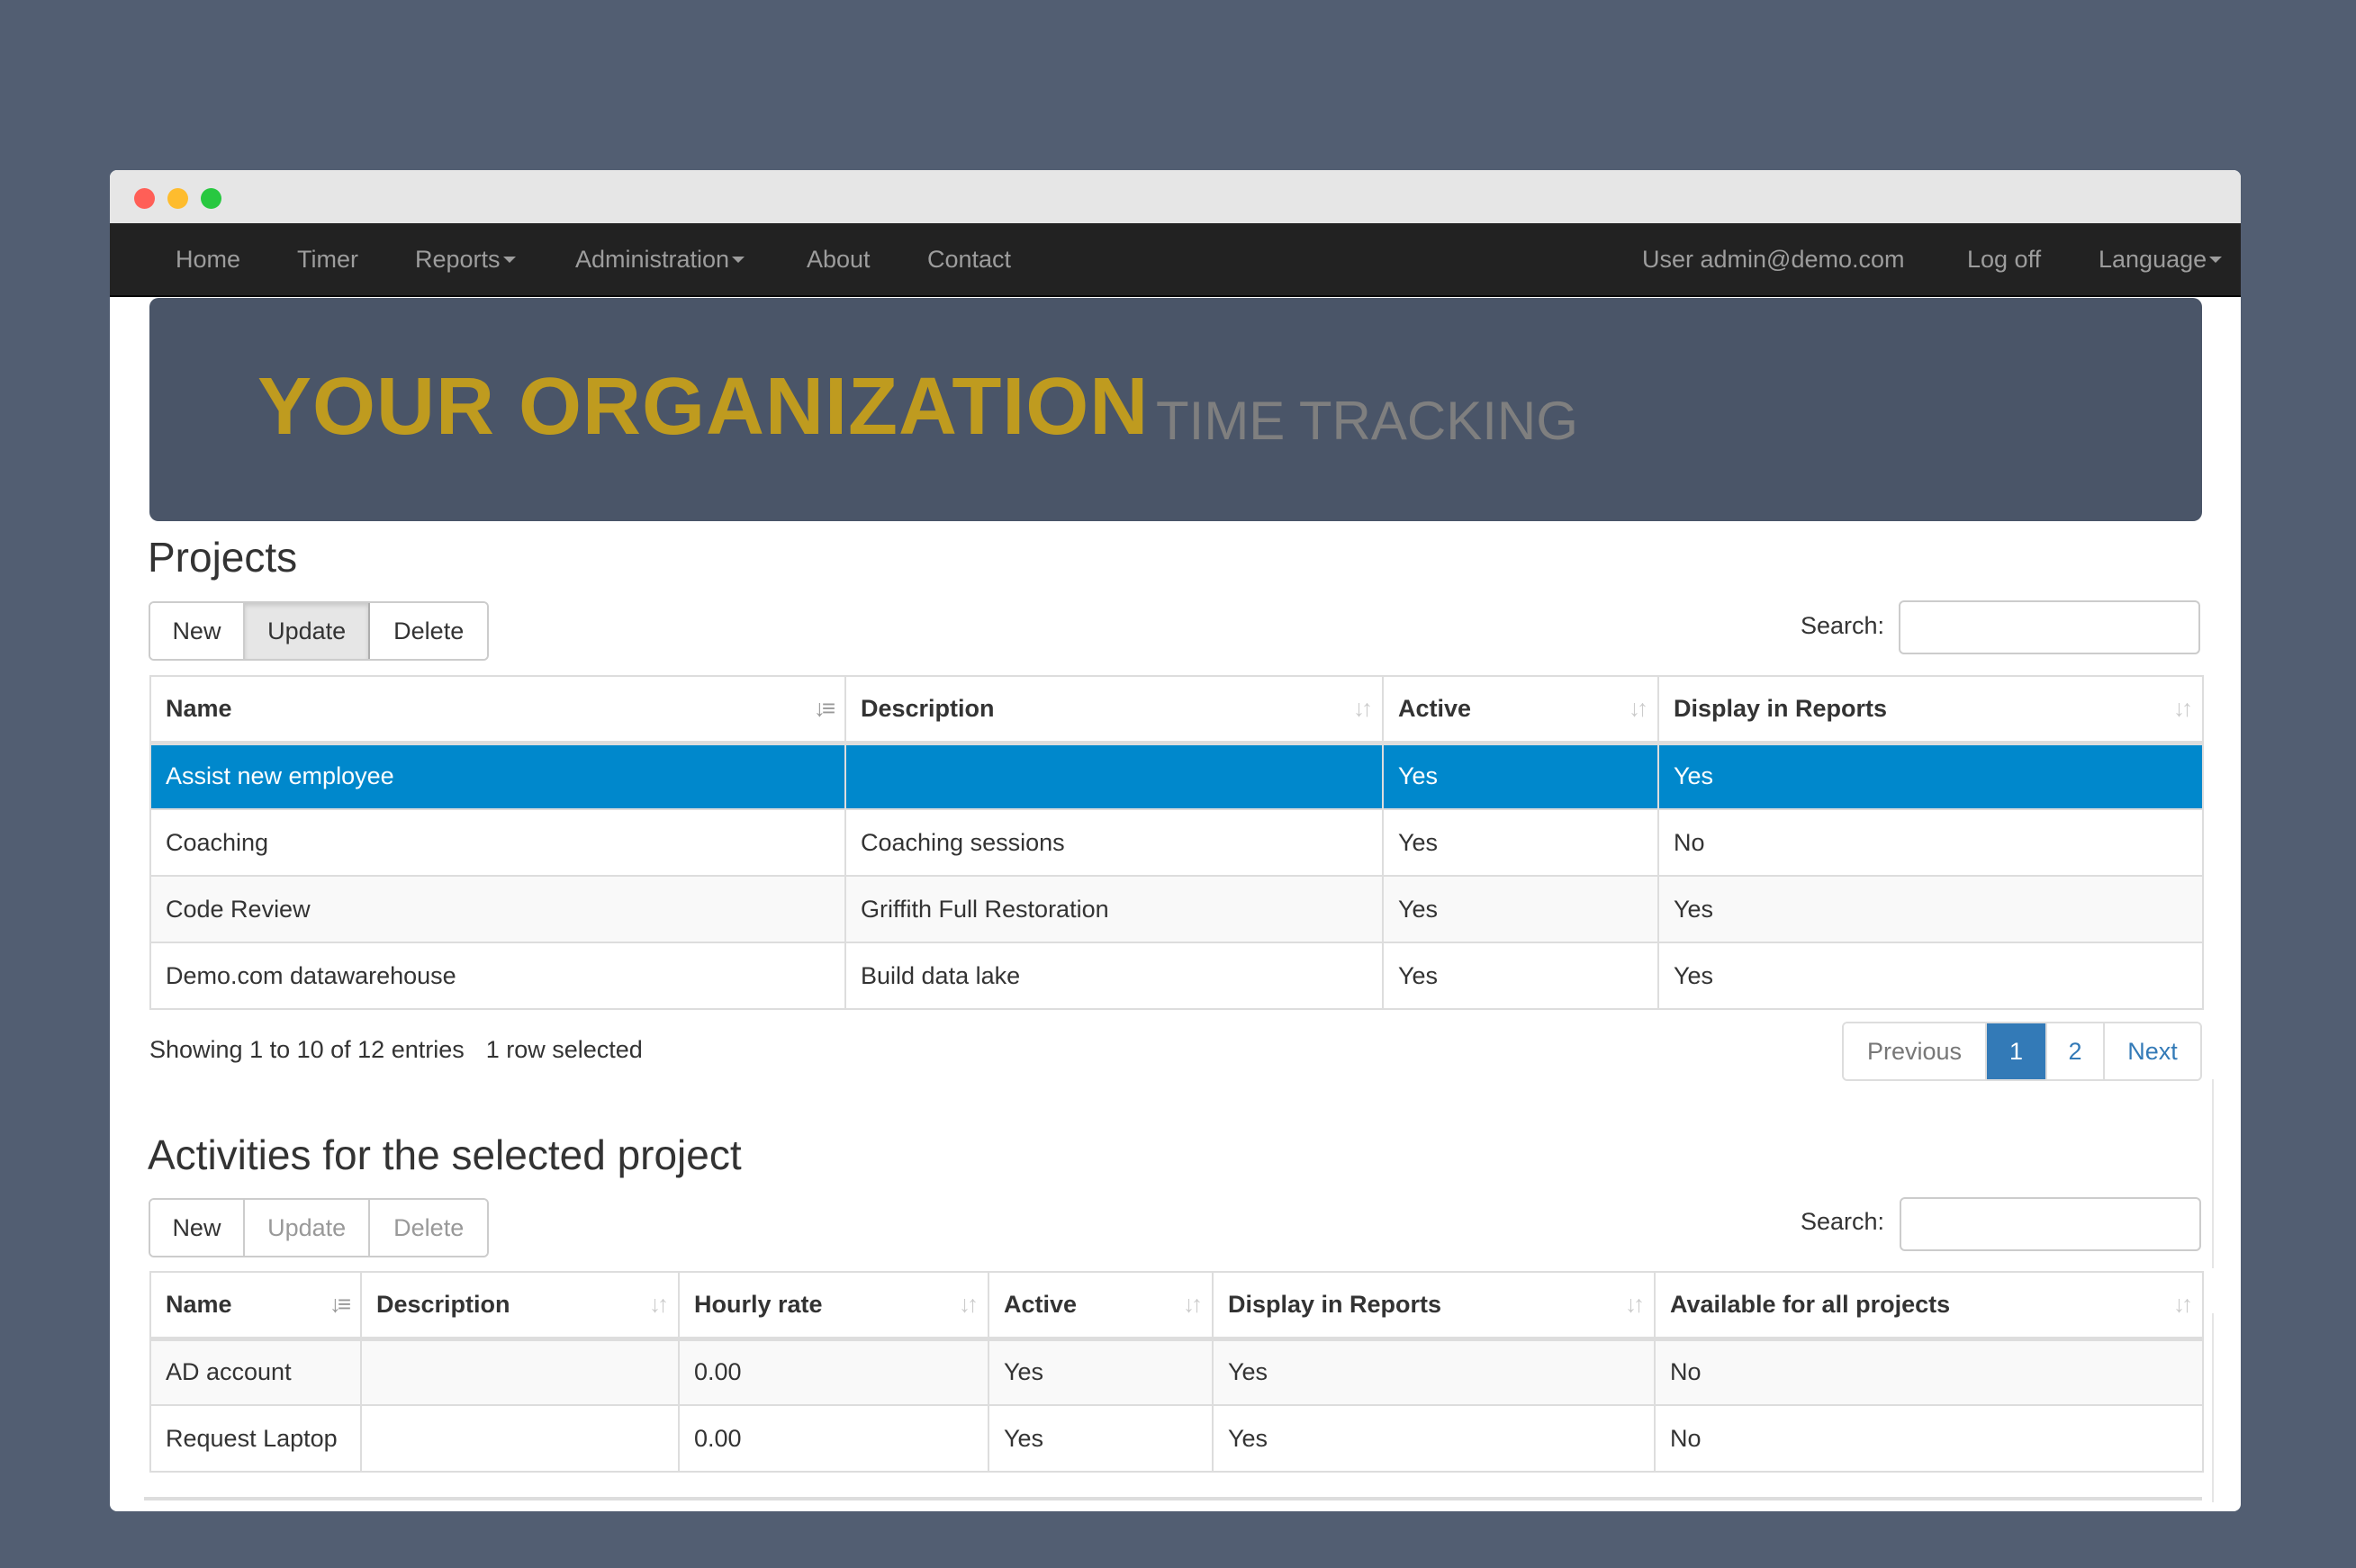  Describe the element at coordinates (307, 1050) in the screenshot. I see `entries-count-text: Showing 1 to 10 of 12 entries` at that location.